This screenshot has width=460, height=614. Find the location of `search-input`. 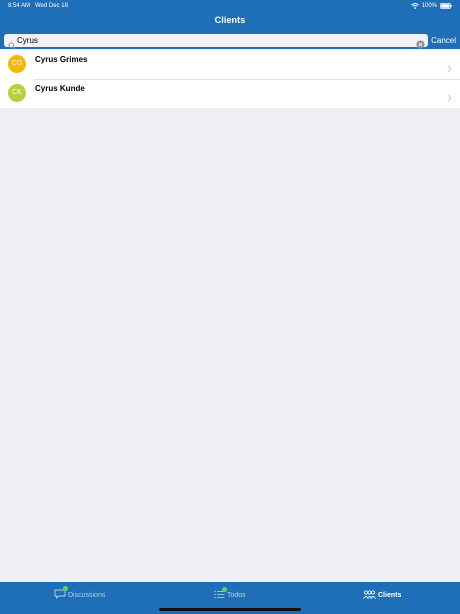

search-input is located at coordinates (217, 40).